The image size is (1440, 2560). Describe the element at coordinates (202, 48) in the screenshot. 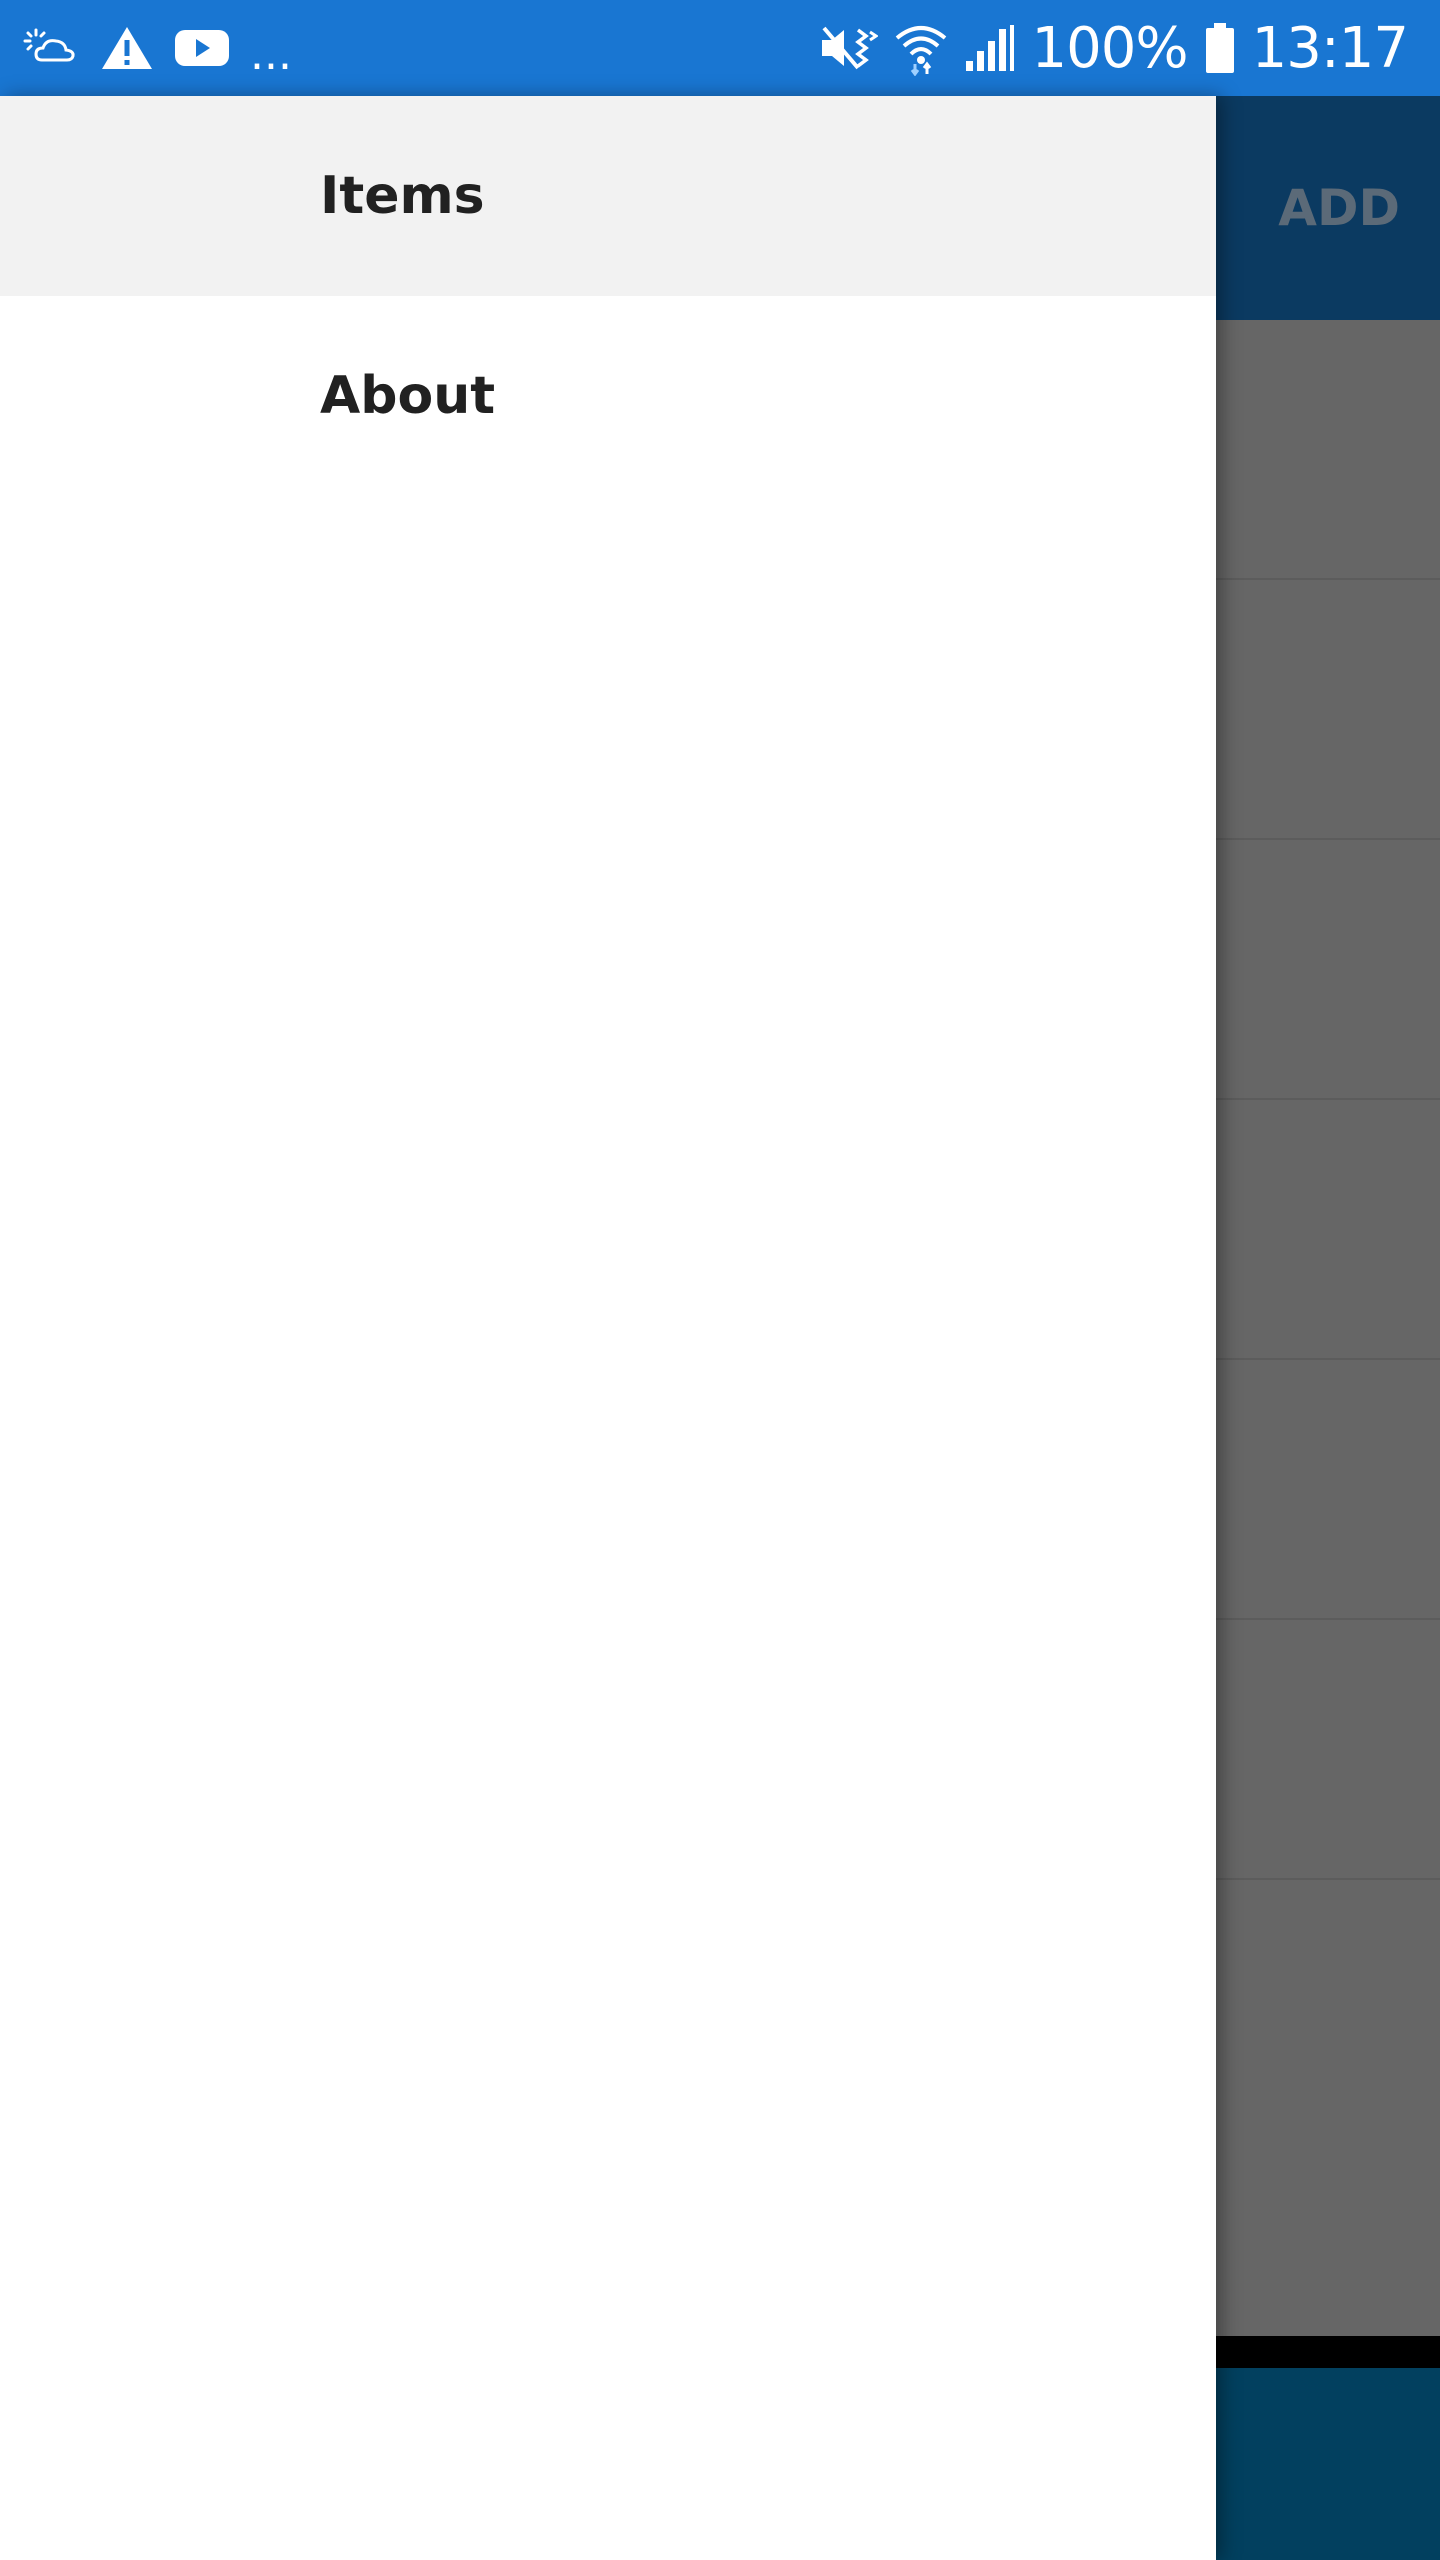

I see `youtube-icon` at that location.